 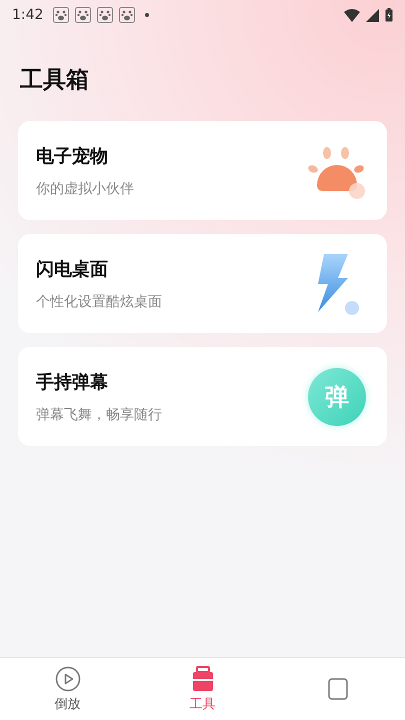 What do you see at coordinates (372, 15) in the screenshot?
I see `signal-icon` at bounding box center [372, 15].